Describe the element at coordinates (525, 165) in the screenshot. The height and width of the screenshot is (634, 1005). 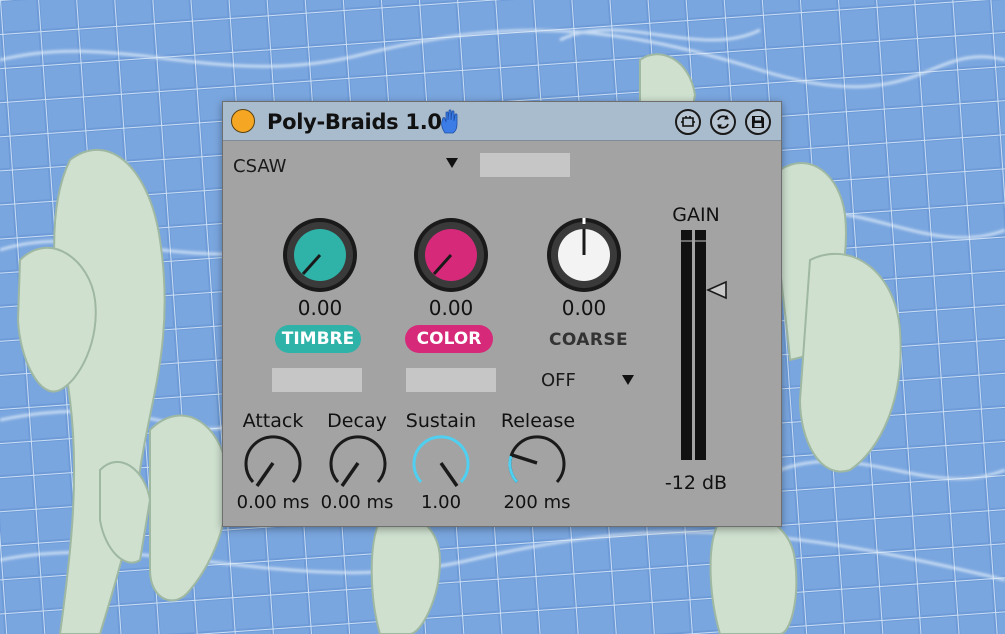
I see `shape-name-field` at that location.